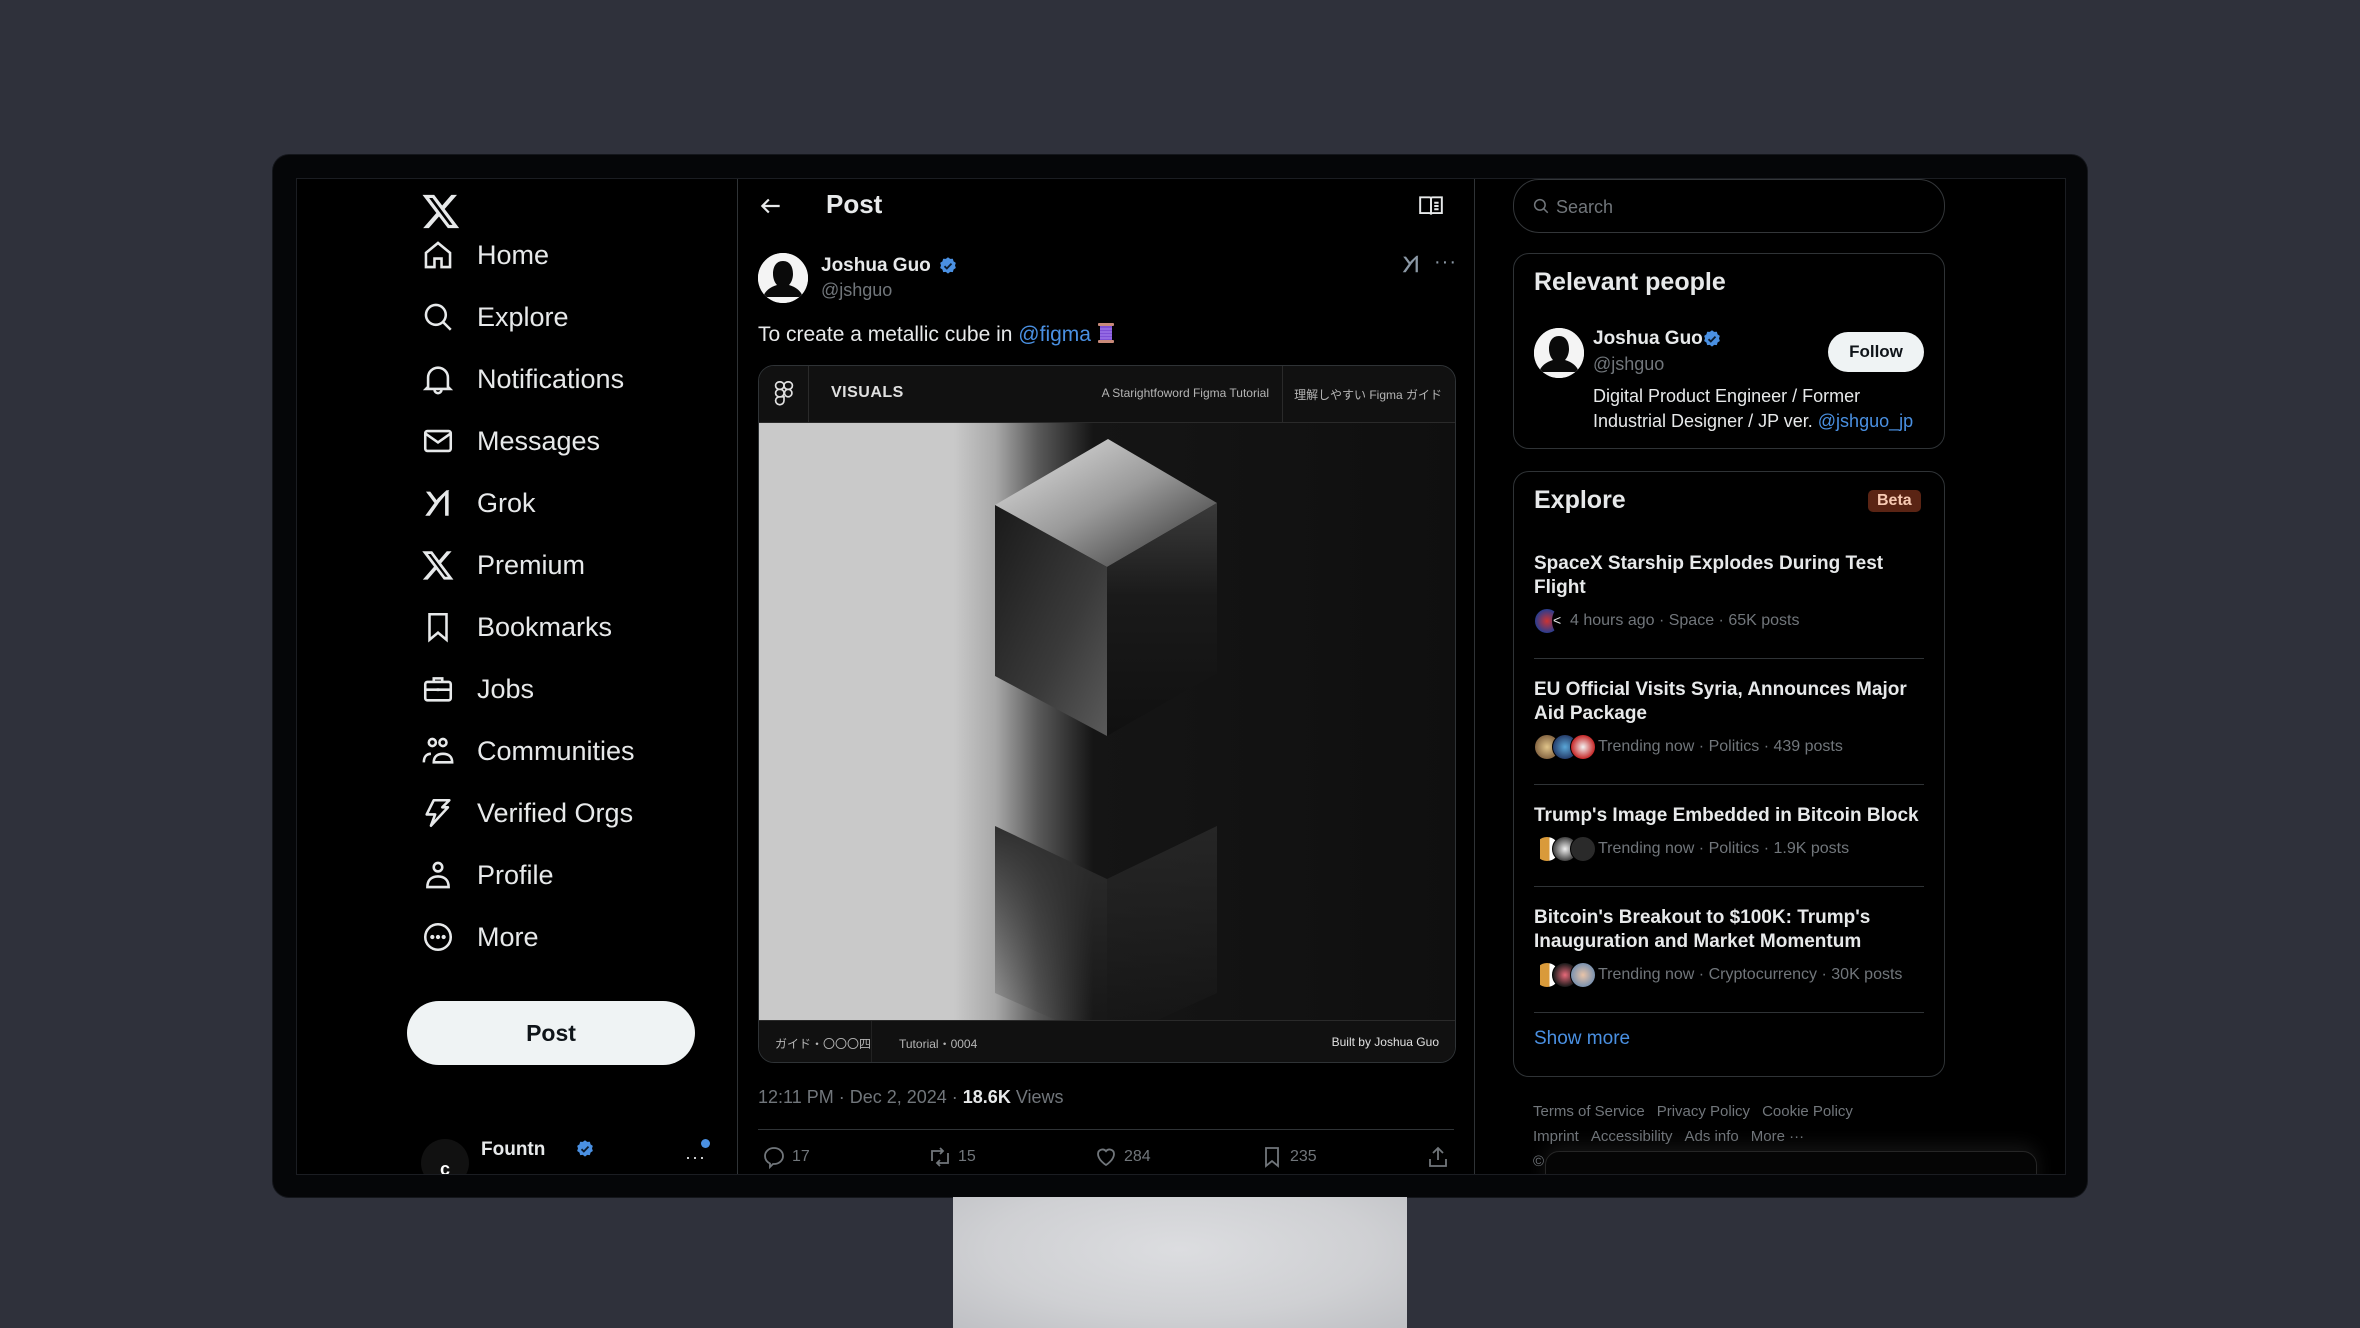  I want to click on sidebar-item-label: Notifications, so click(551, 378).